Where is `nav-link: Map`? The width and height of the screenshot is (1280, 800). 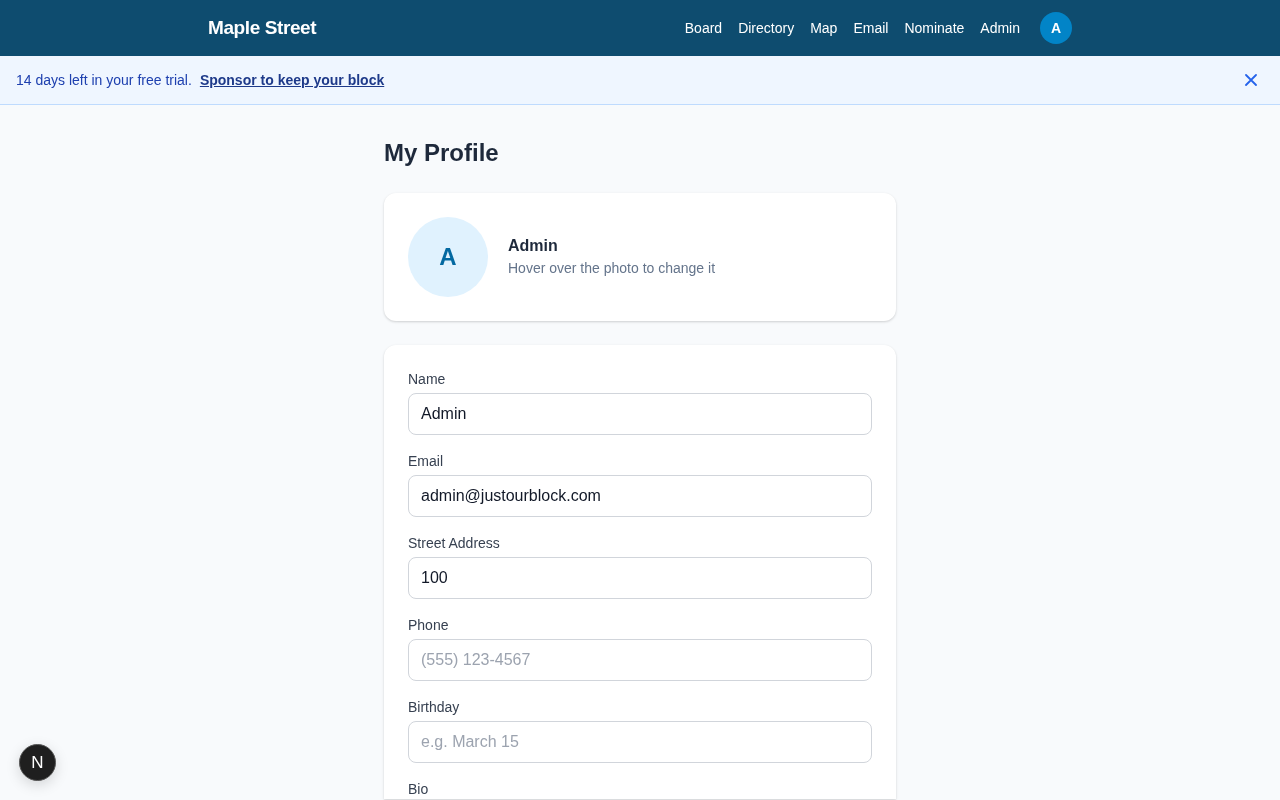
nav-link: Map is located at coordinates (824, 28).